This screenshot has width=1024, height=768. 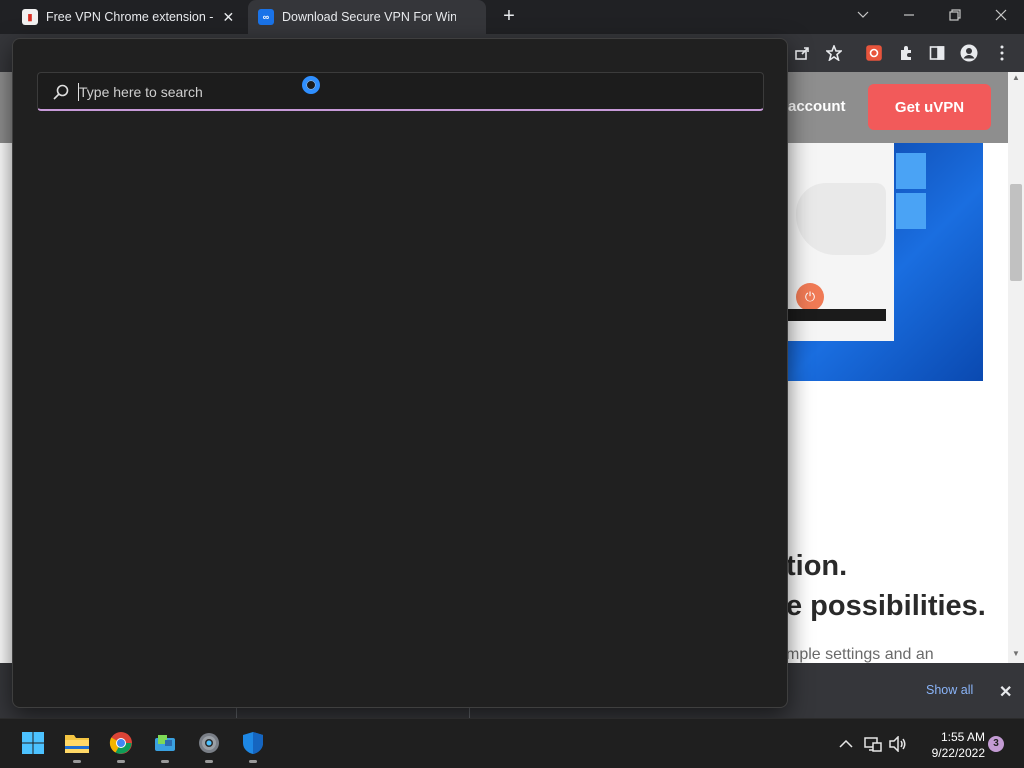 I want to click on extension-red-icon, so click(x=874, y=53).